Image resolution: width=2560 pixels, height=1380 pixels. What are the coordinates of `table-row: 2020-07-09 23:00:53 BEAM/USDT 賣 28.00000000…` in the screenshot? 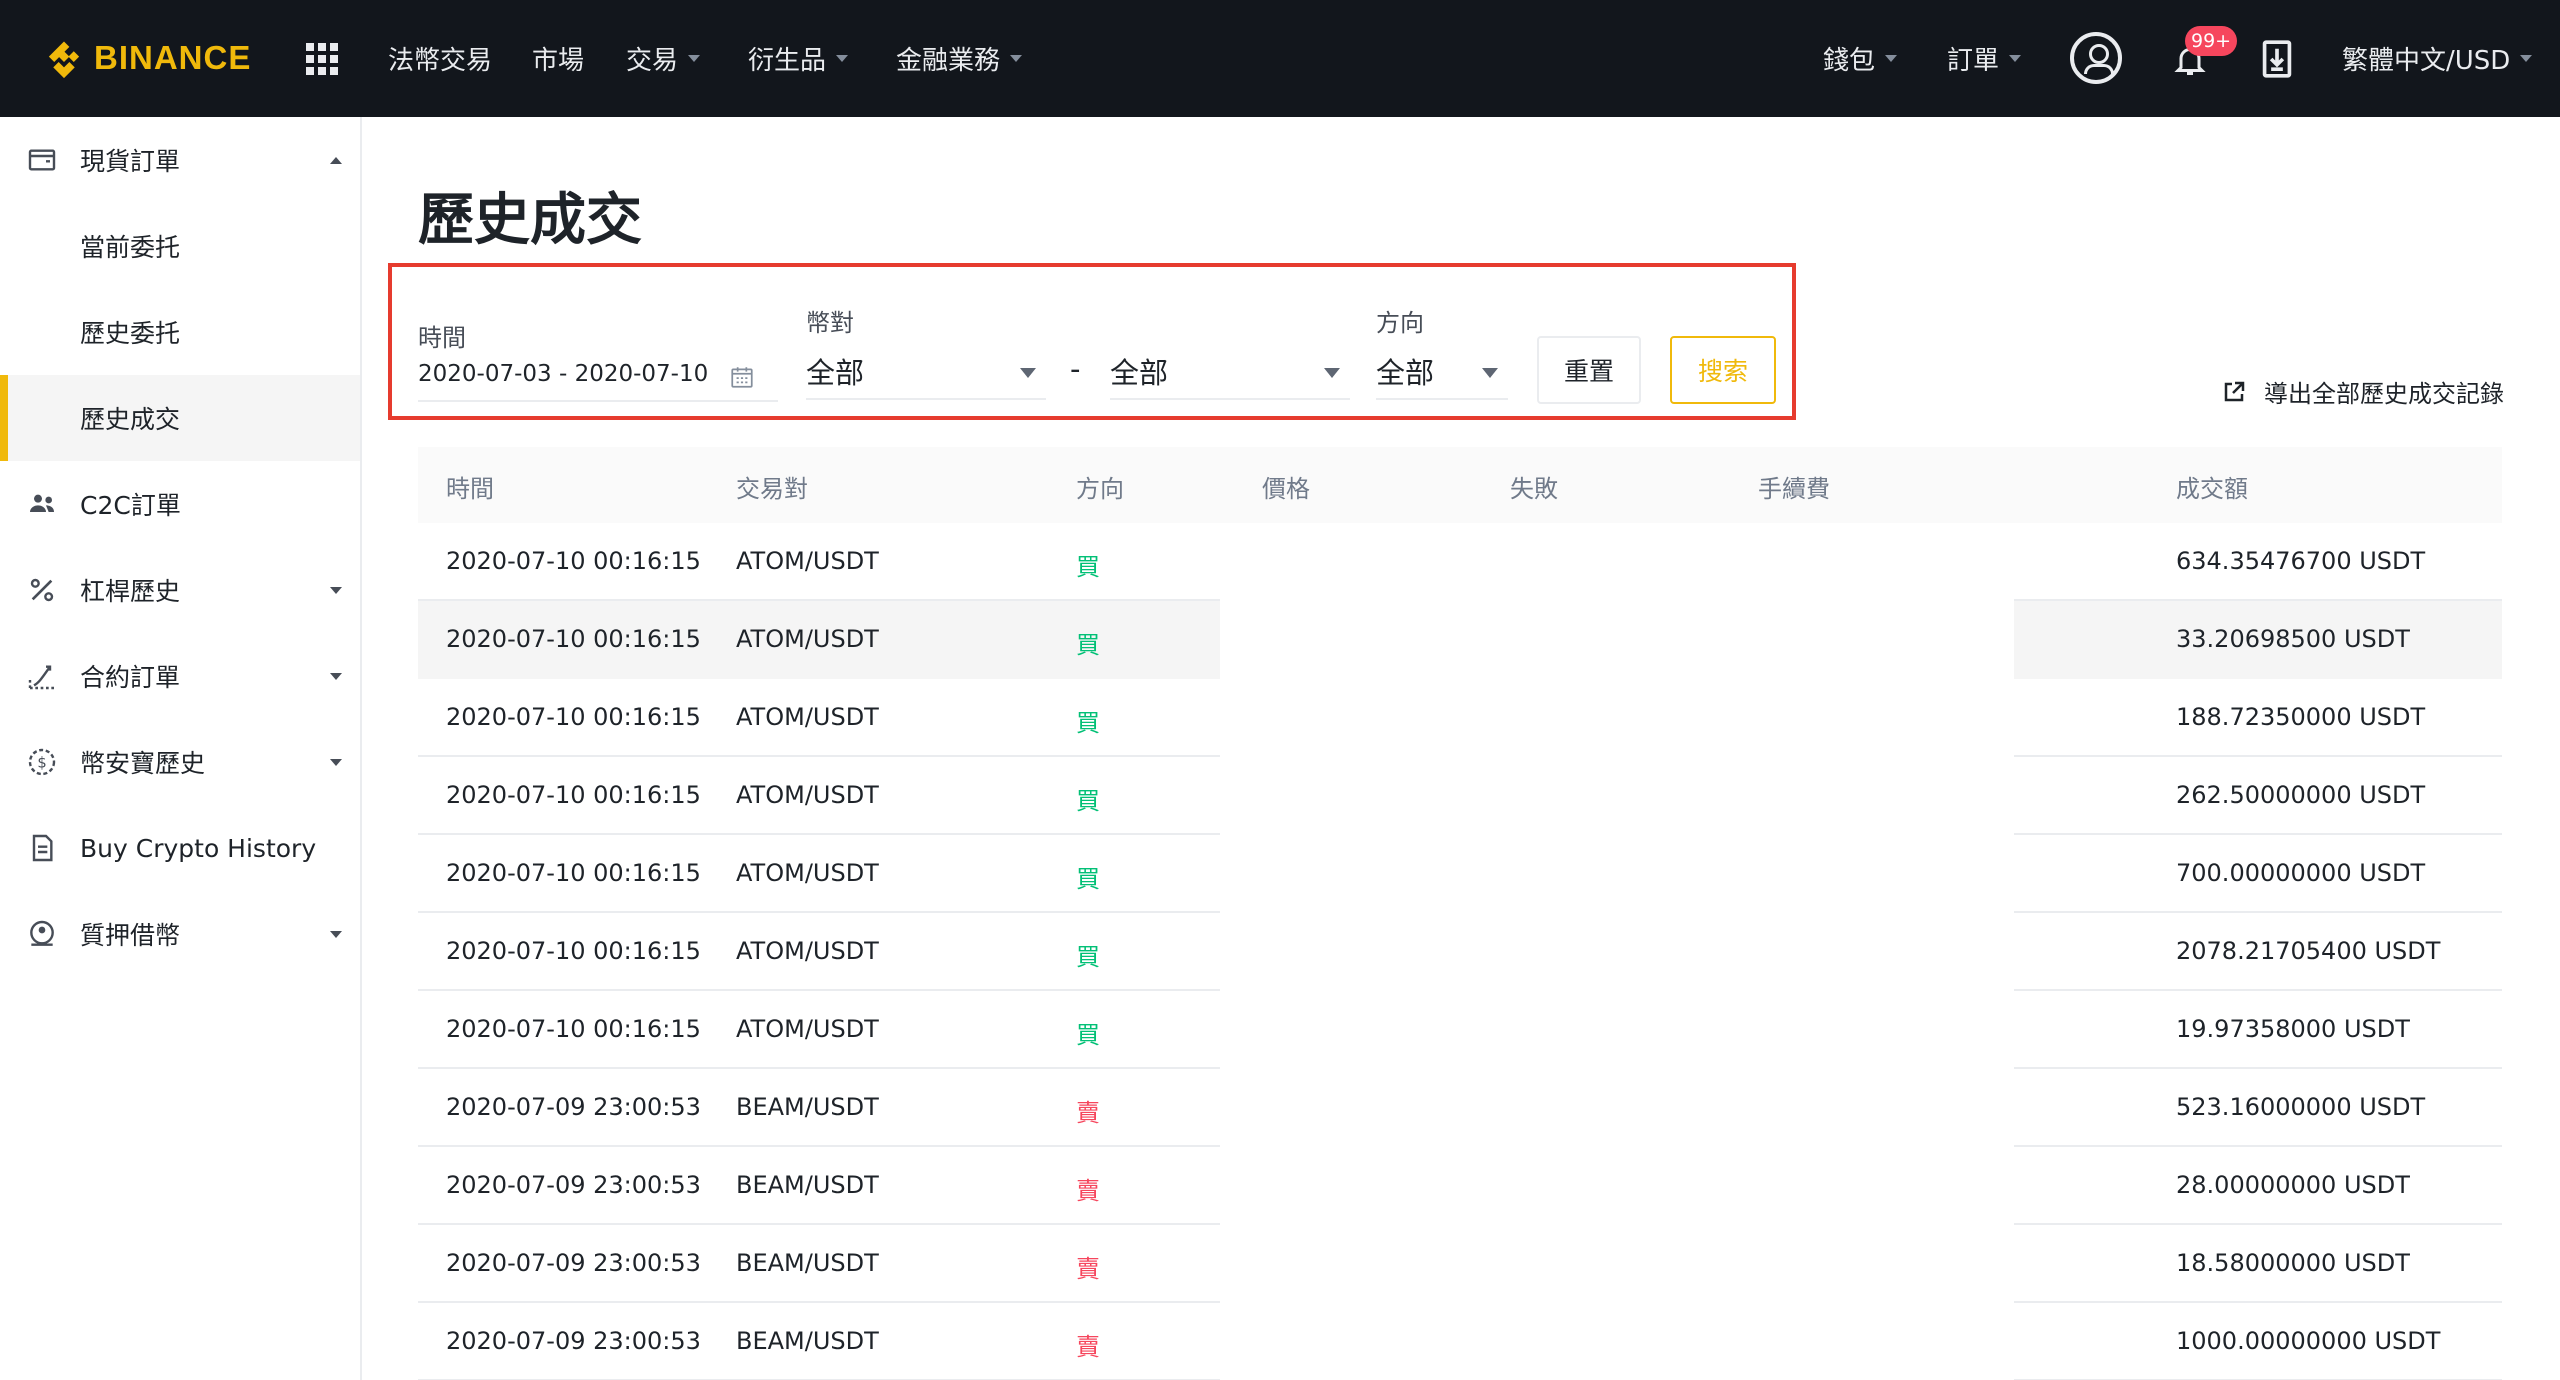 It's located at (1460, 1186).